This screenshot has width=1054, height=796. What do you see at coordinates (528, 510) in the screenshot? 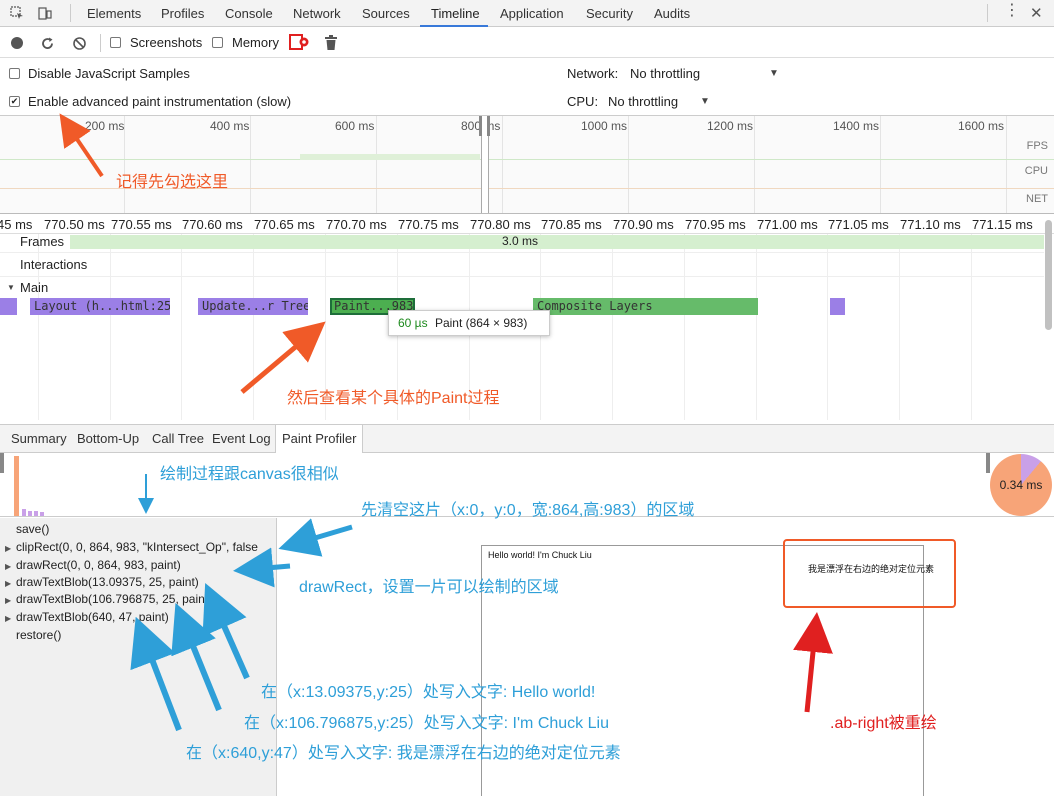
I see `annotation-clear-area: 先清空这片（x:0，y:0，宽:864,高:983）的区域` at bounding box center [528, 510].